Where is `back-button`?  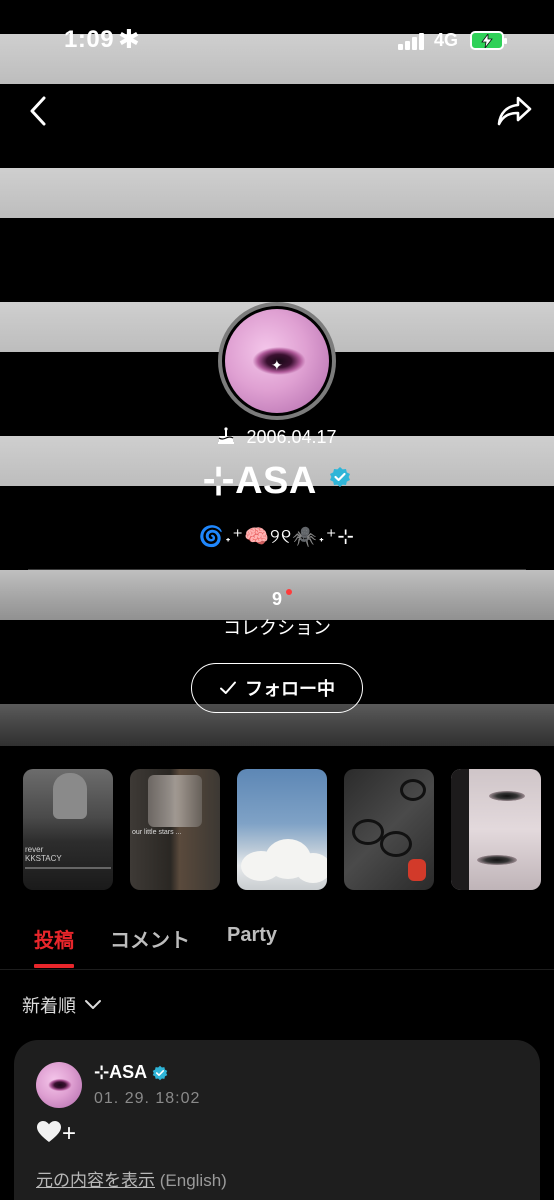
back-button is located at coordinates (40, 111).